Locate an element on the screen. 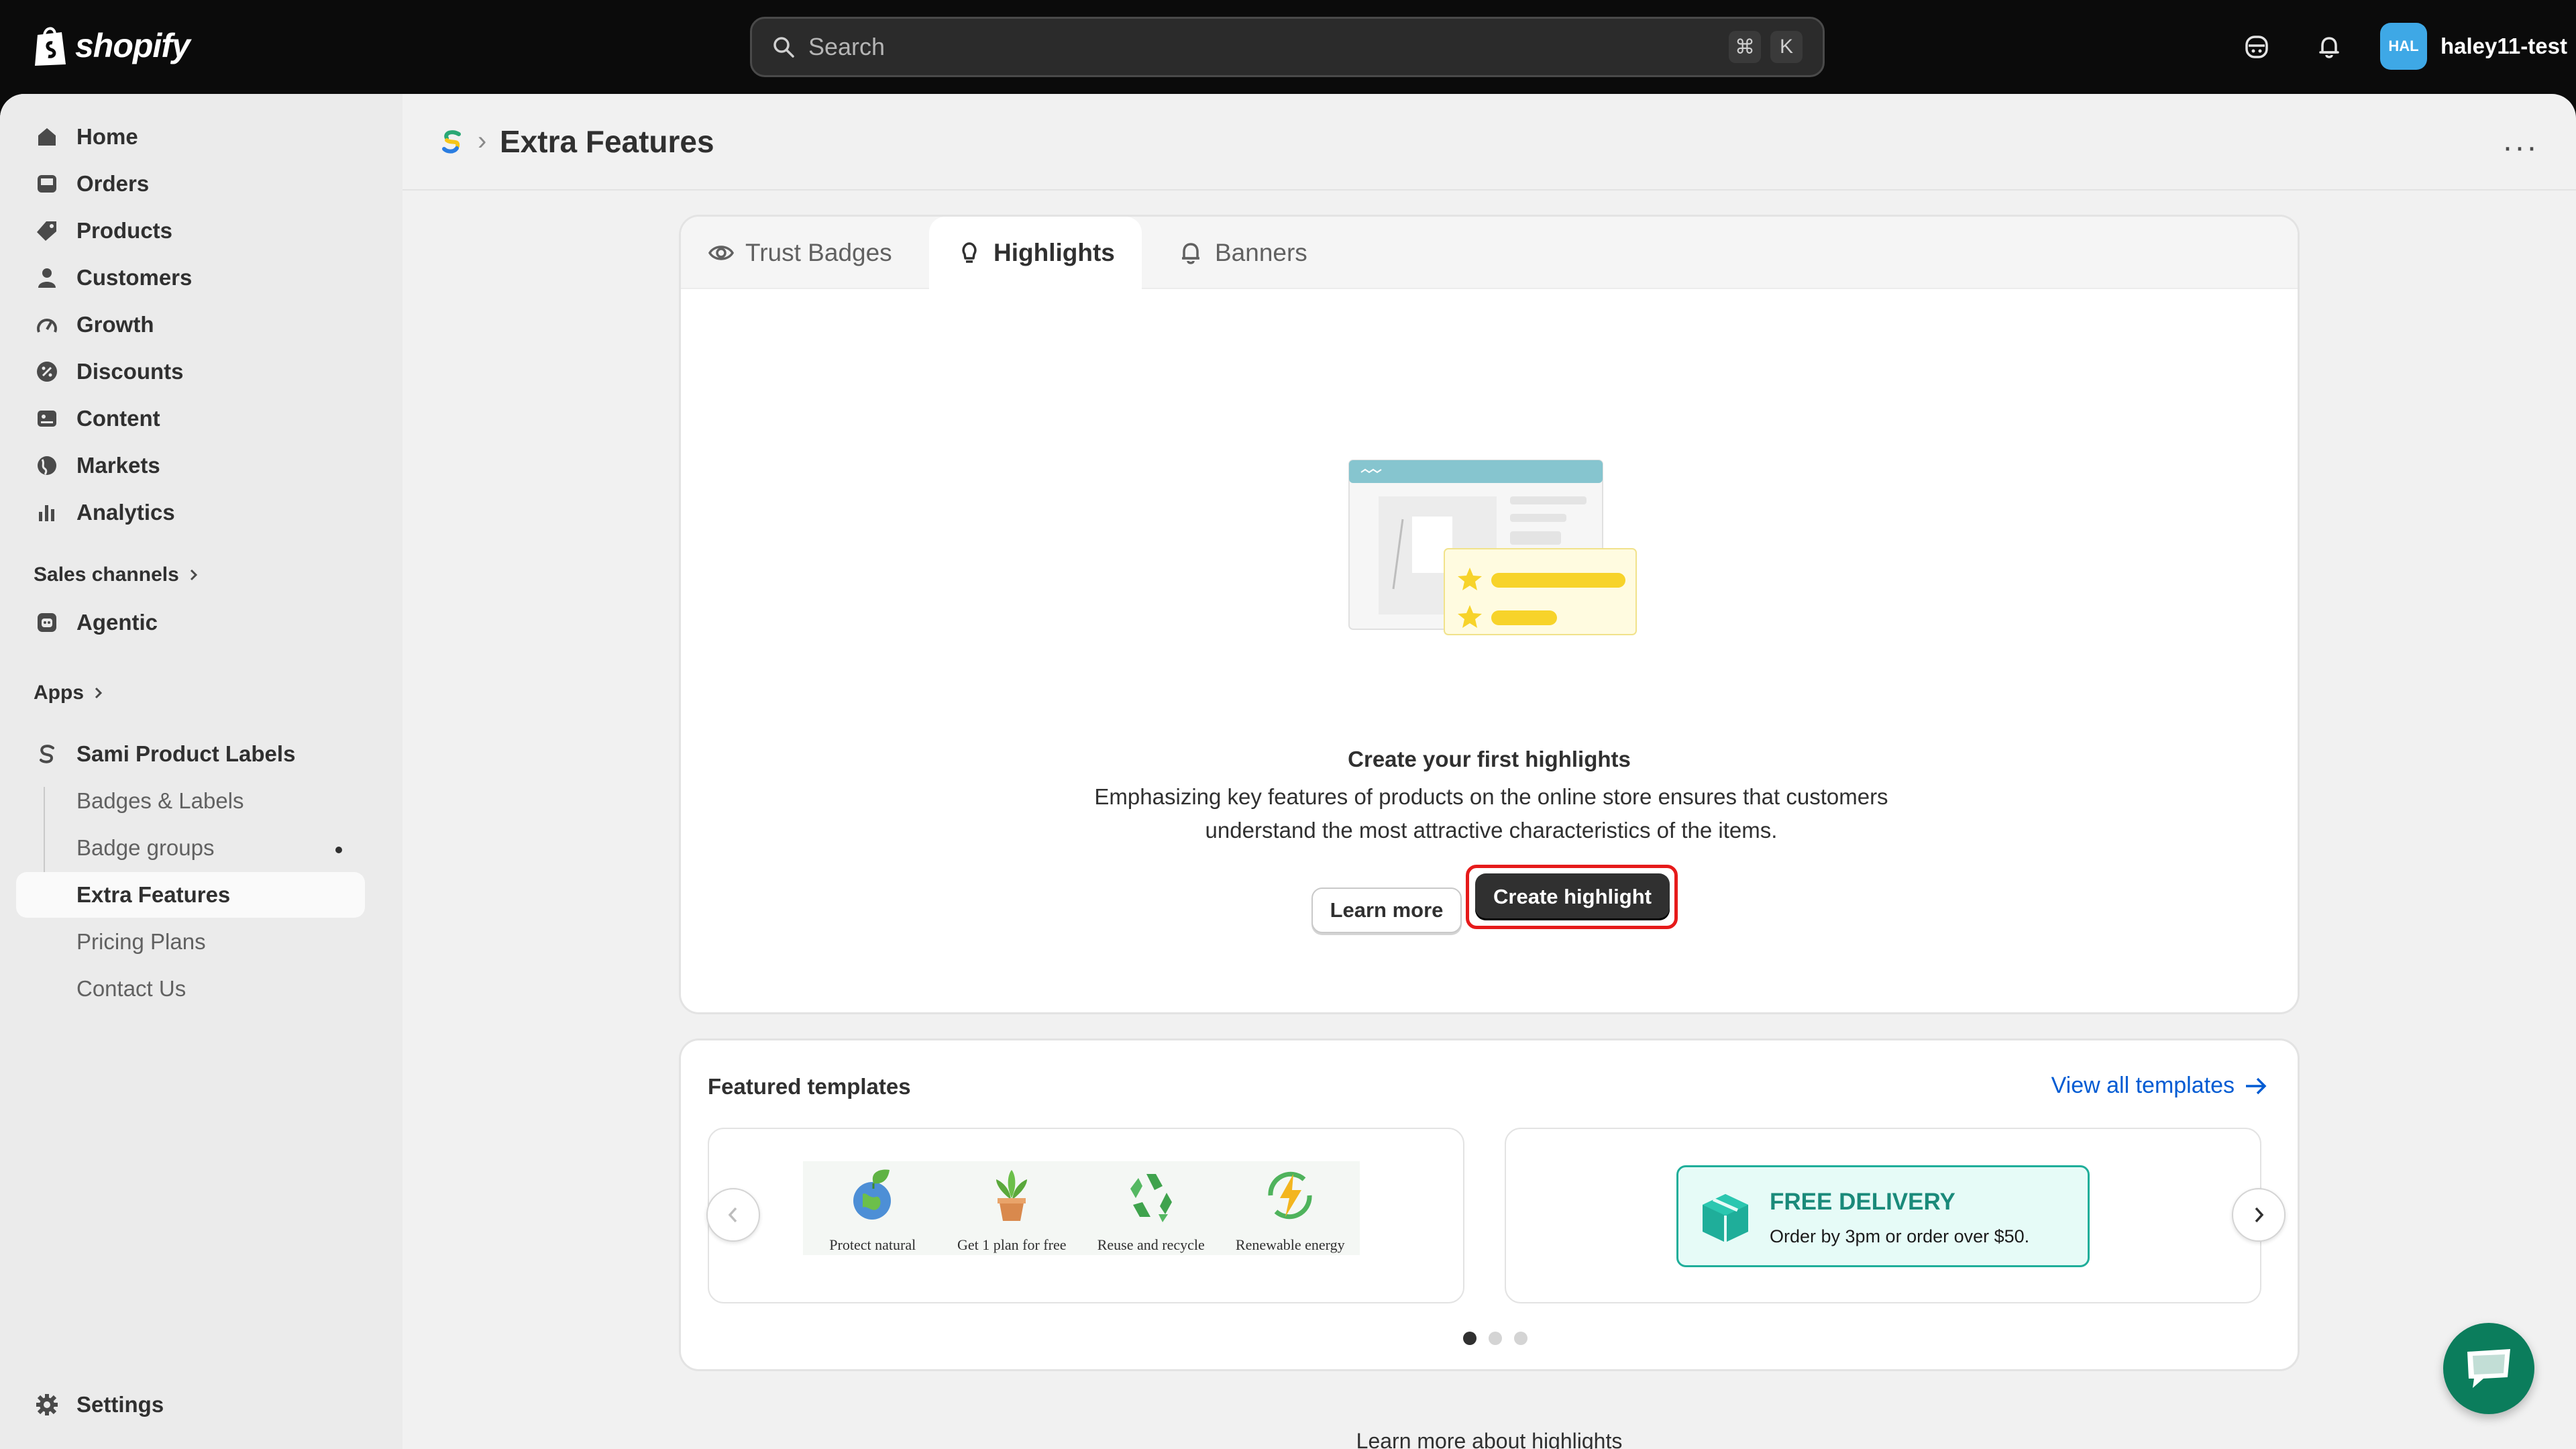 The height and width of the screenshot is (1449, 2576). sales-channels-header: Sales channels is located at coordinates (116, 575).